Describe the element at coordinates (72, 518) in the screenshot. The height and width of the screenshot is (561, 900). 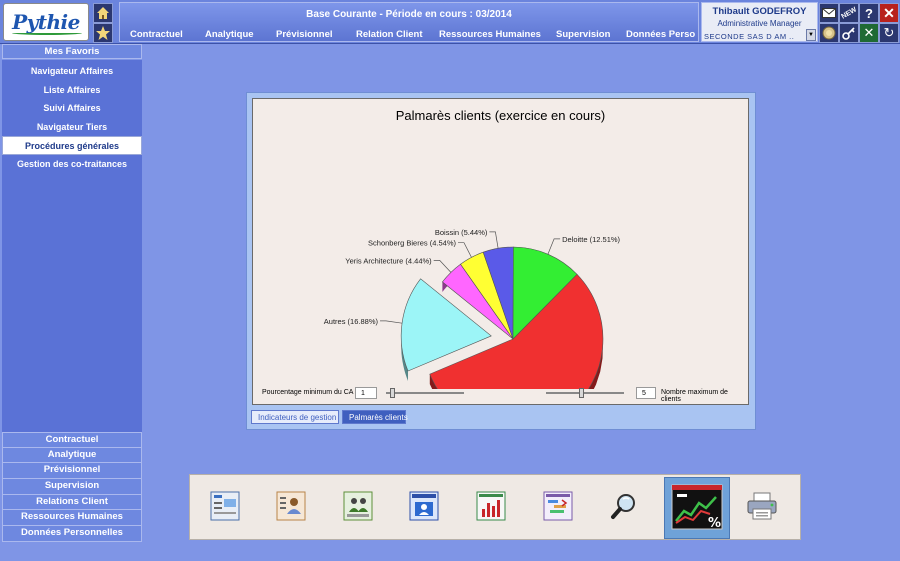
I see `module-ressources-humaines: Ressources Humaines` at that location.